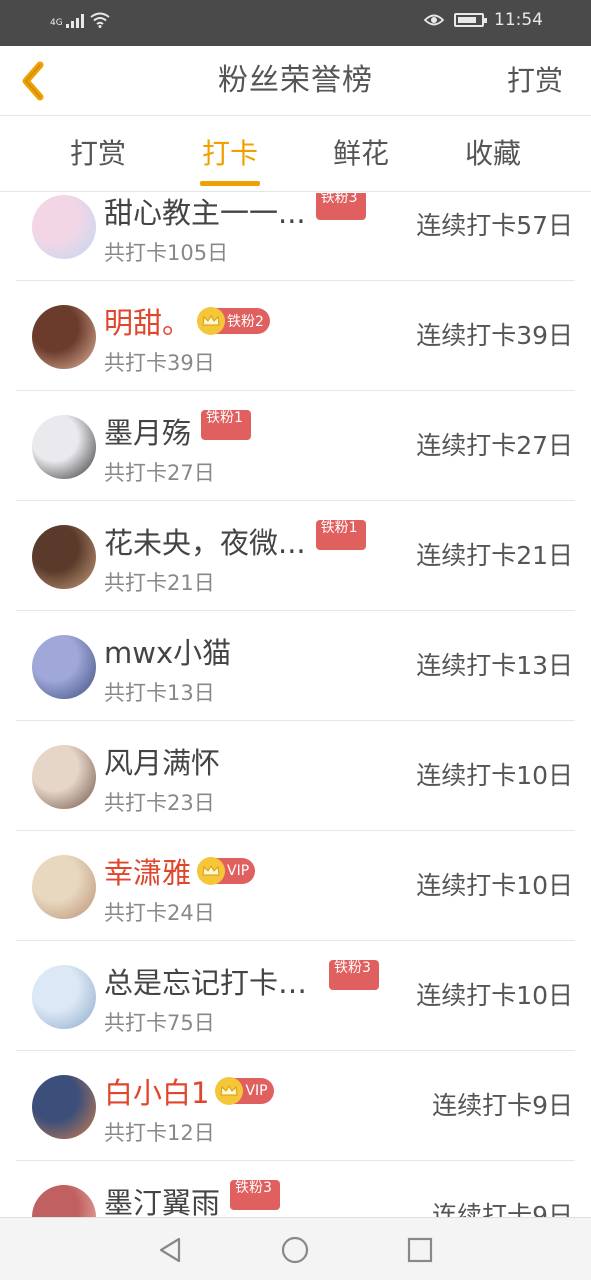 The width and height of the screenshot is (591, 1280). Describe the element at coordinates (295, 154) in the screenshot. I see `tab-bar: 打赏 打卡 鲜花 收藏` at that location.